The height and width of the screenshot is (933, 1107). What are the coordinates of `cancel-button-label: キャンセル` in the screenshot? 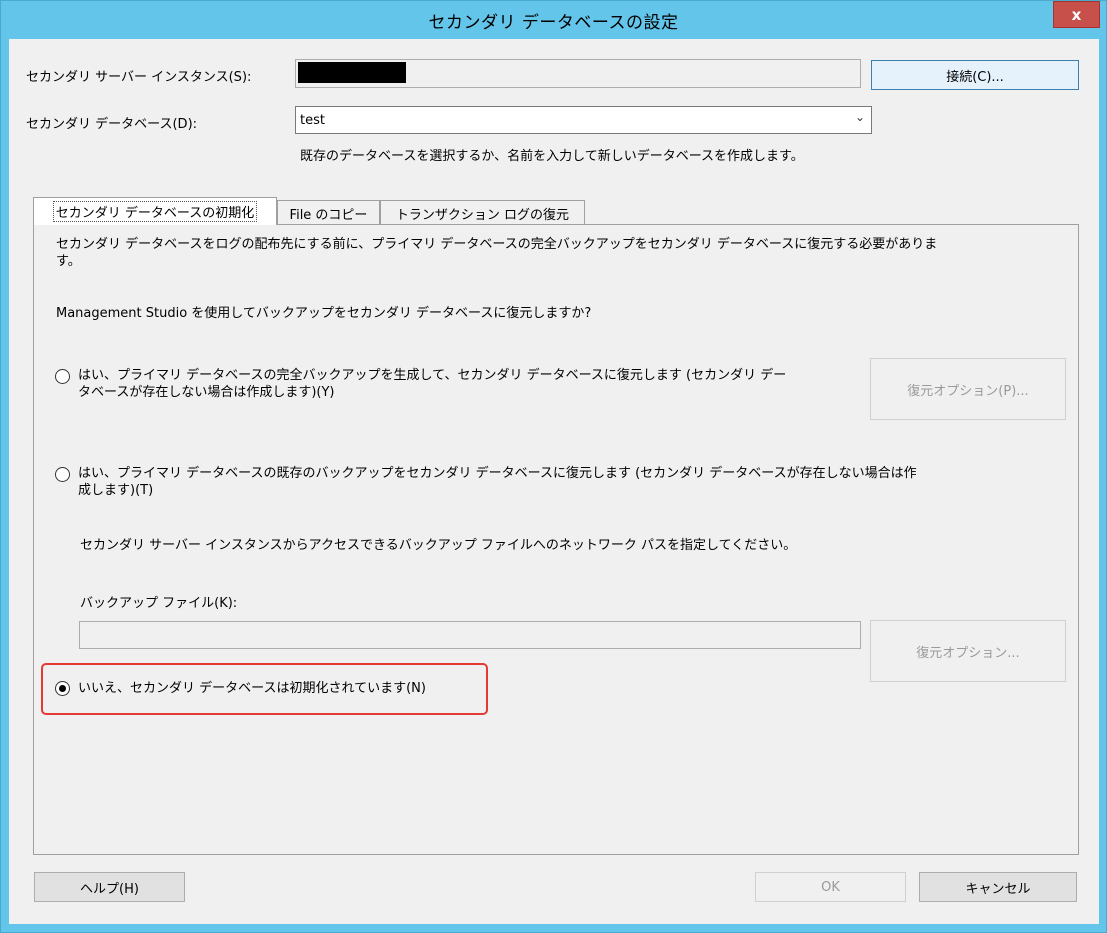 It's located at (998, 889).